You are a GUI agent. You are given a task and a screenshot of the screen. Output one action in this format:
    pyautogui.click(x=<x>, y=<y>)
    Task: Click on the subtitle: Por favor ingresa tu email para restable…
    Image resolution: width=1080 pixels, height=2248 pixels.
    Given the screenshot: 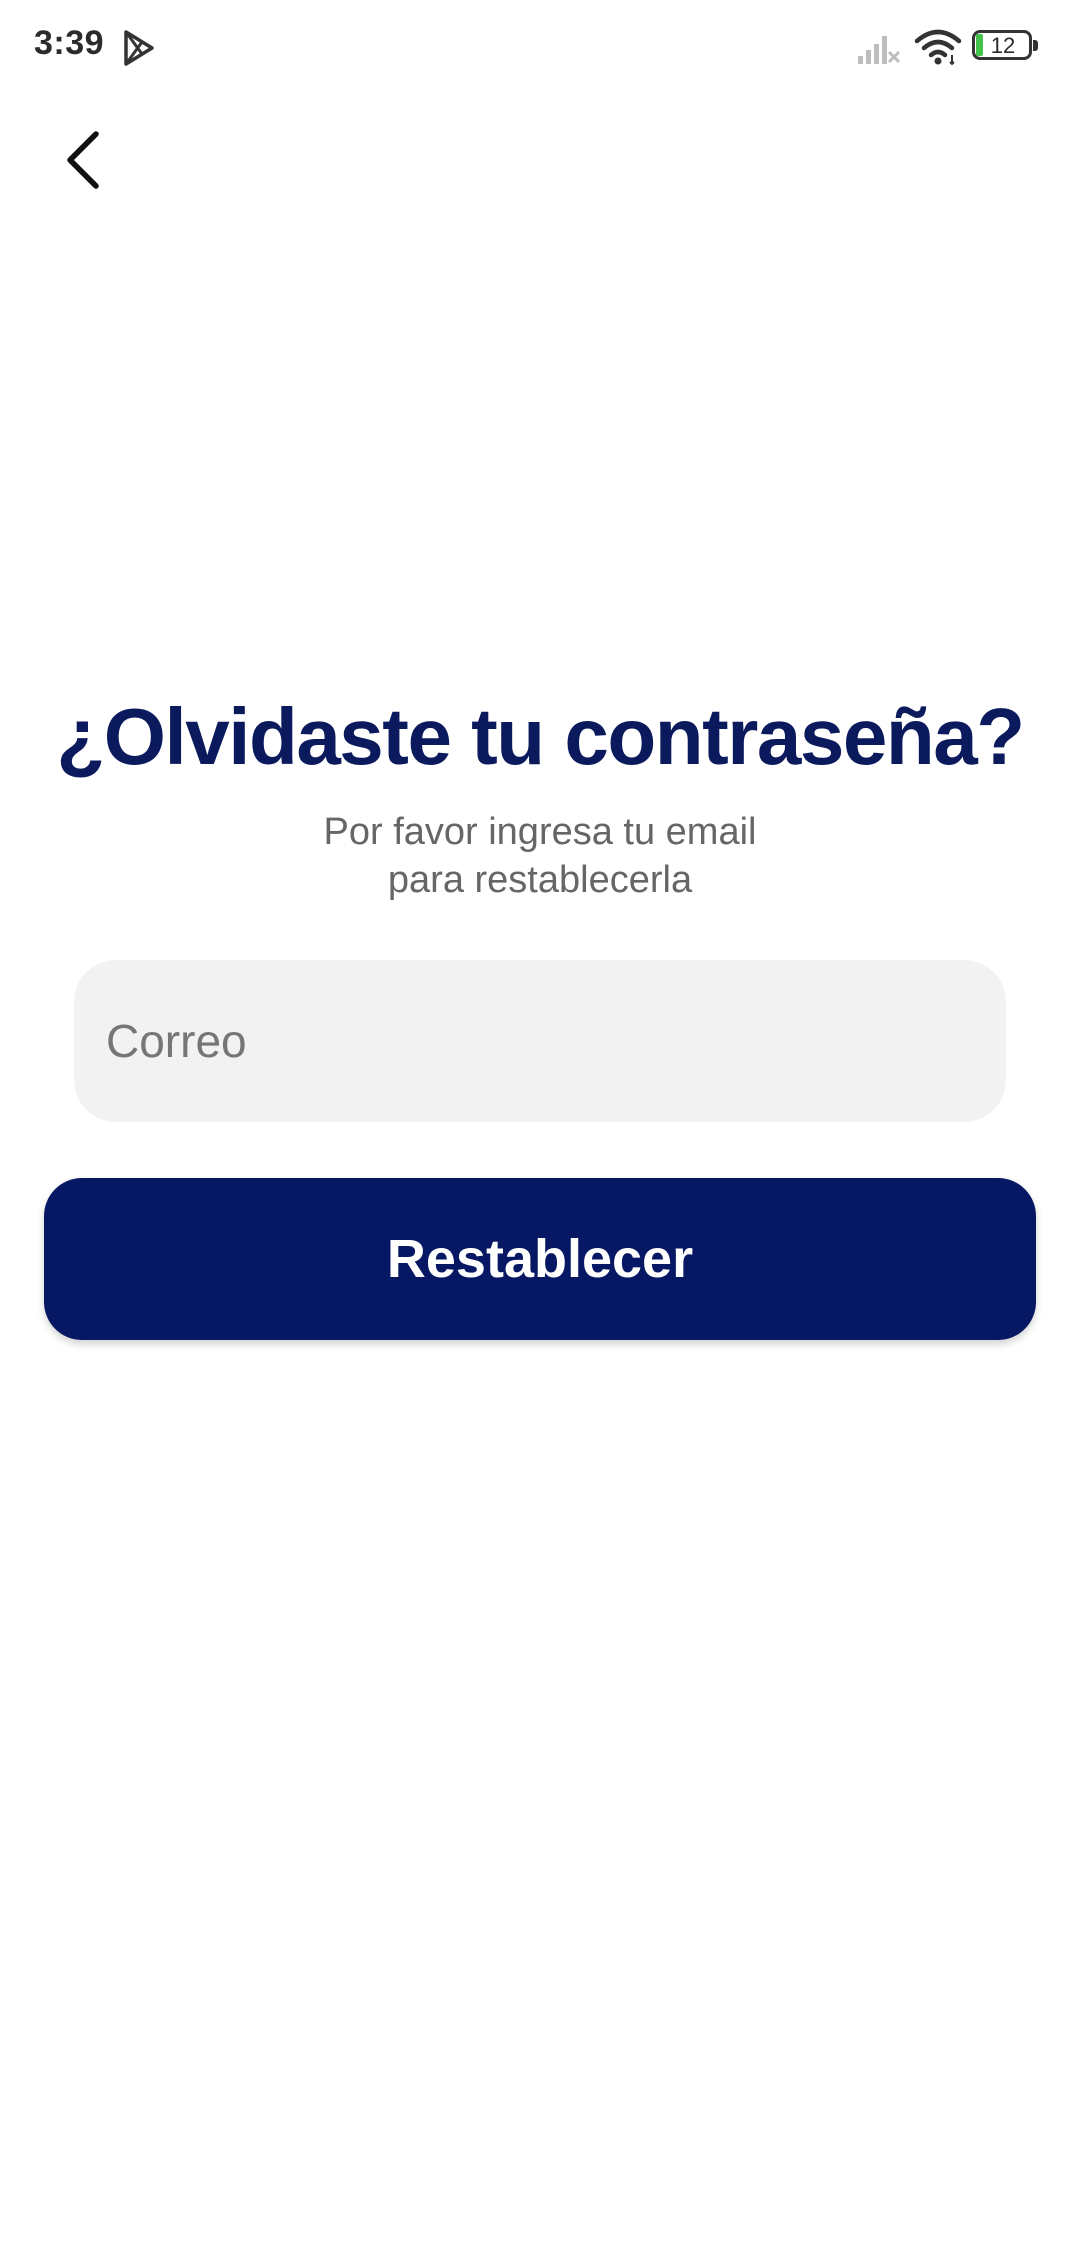 What is the action you would take?
    pyautogui.click(x=540, y=856)
    